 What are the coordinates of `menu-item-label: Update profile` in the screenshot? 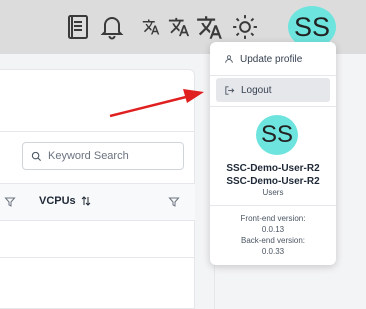 It's located at (271, 59).